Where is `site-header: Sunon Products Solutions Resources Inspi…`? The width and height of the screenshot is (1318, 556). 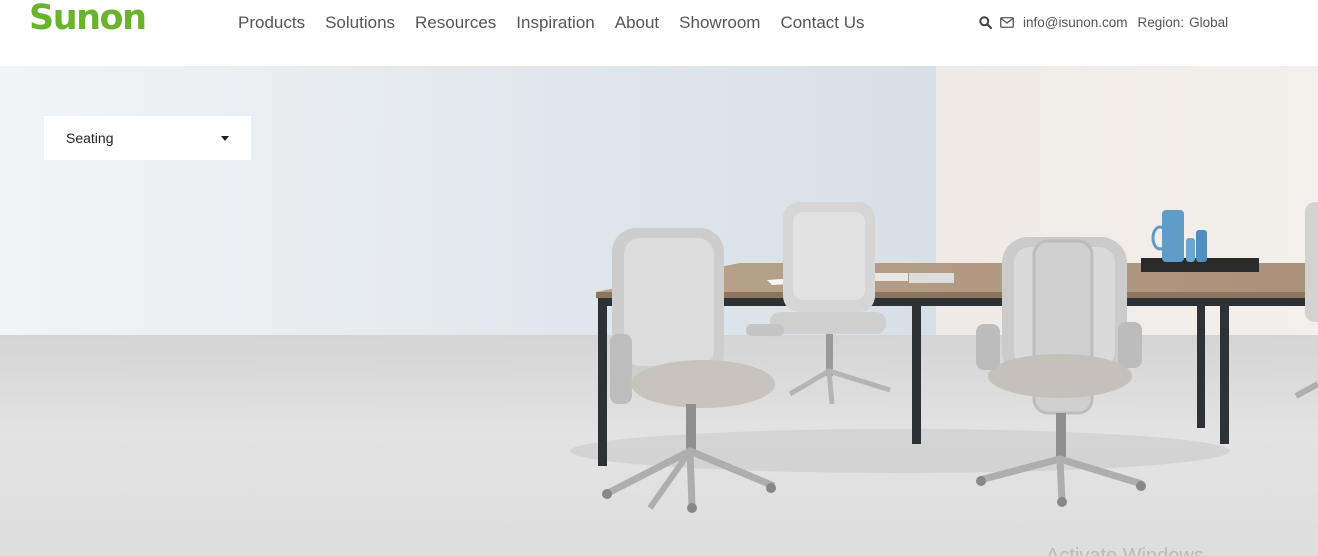 site-header: Sunon Products Solutions Resources Inspi… is located at coordinates (659, 33).